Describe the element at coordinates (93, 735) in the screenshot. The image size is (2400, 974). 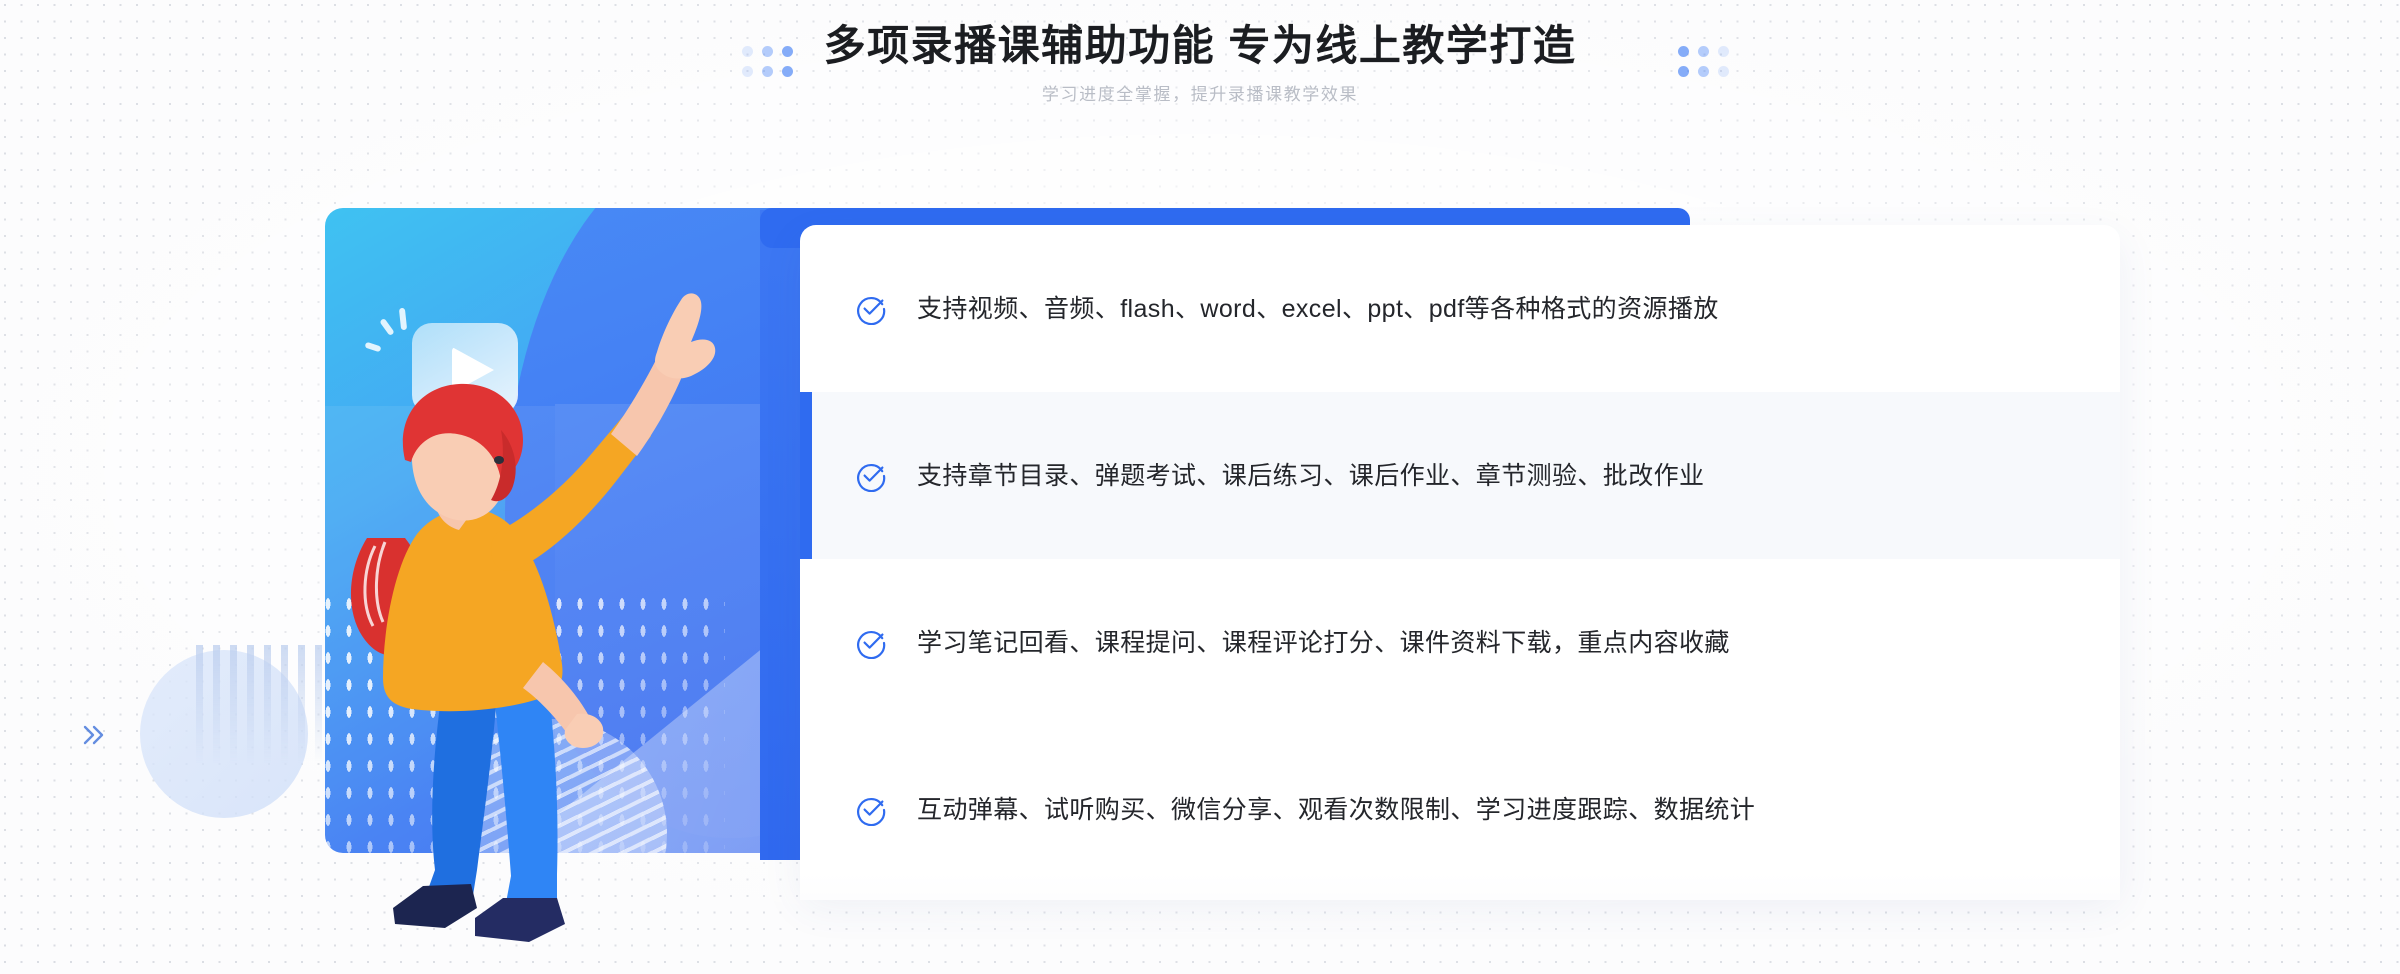
I see `chevron-double-right-icon` at that location.